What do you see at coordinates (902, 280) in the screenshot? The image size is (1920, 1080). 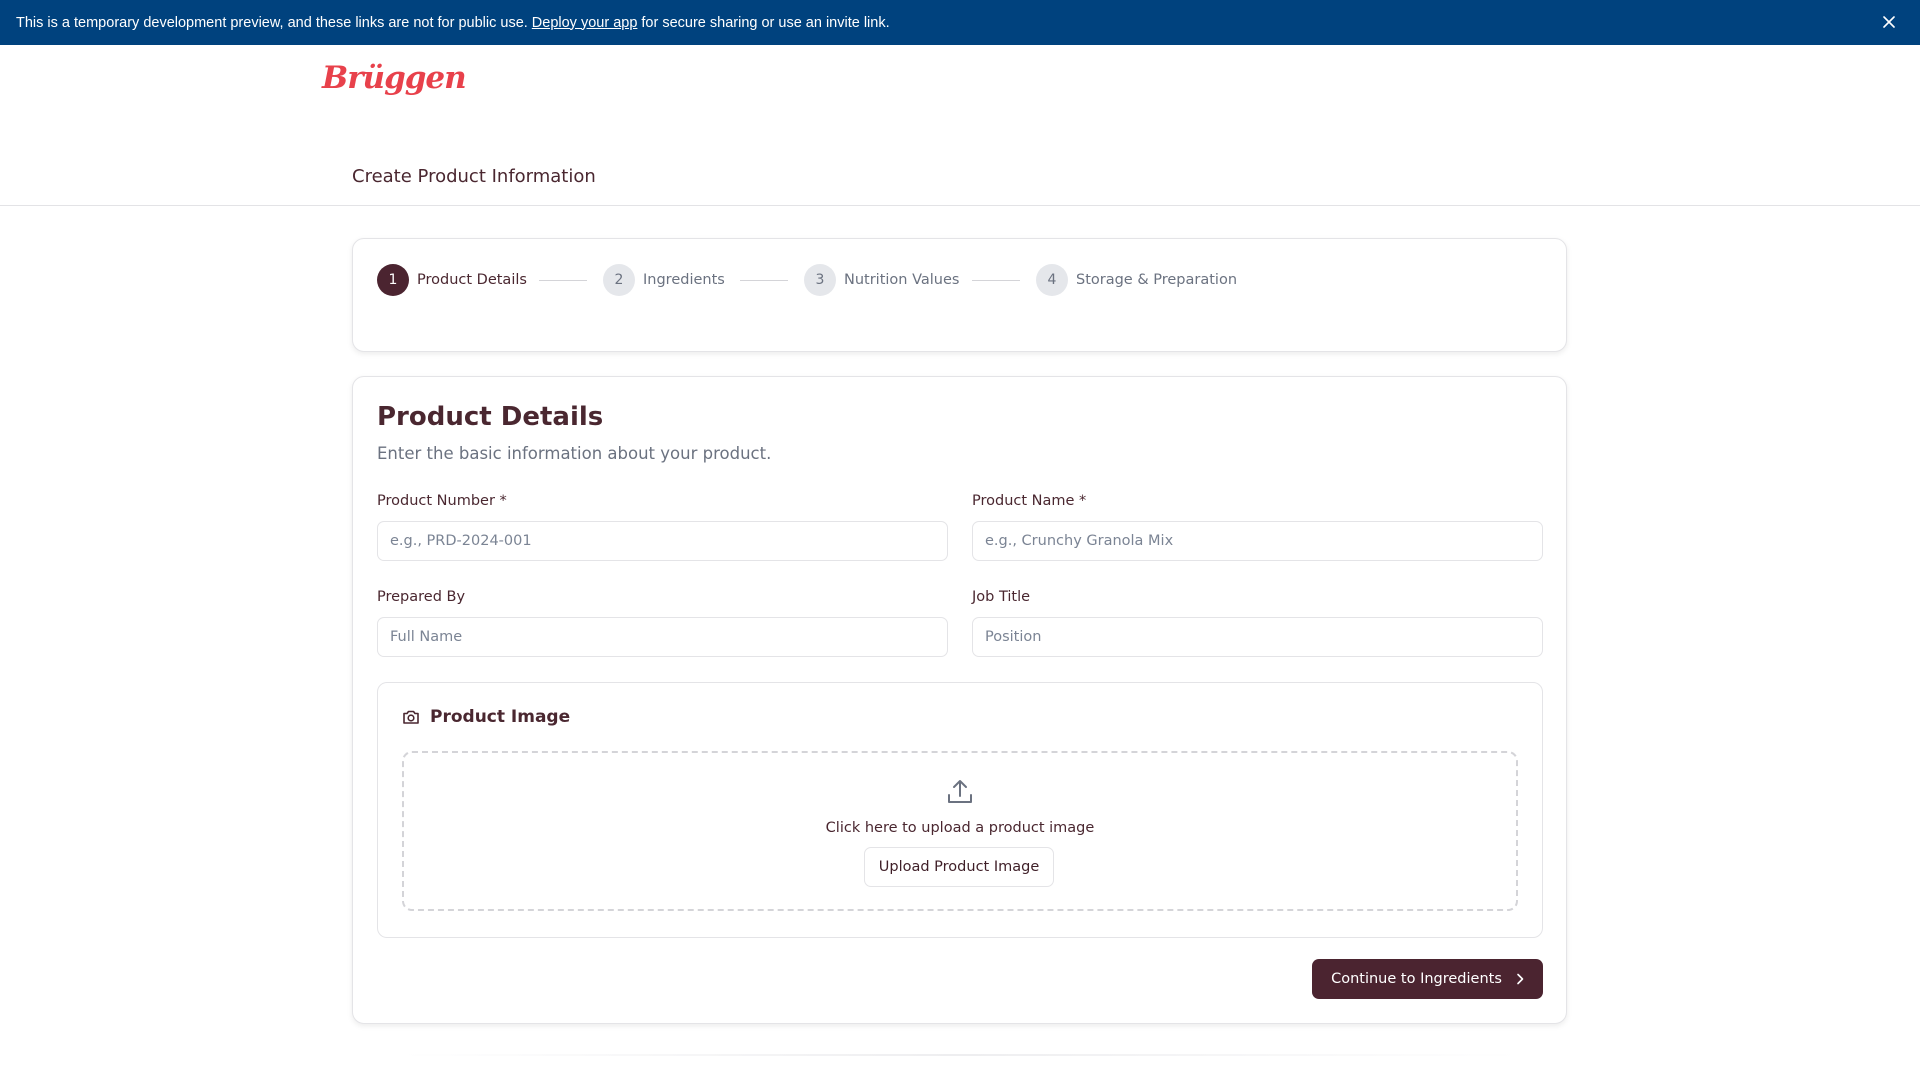 I see `step-label: Nutrition Values` at bounding box center [902, 280].